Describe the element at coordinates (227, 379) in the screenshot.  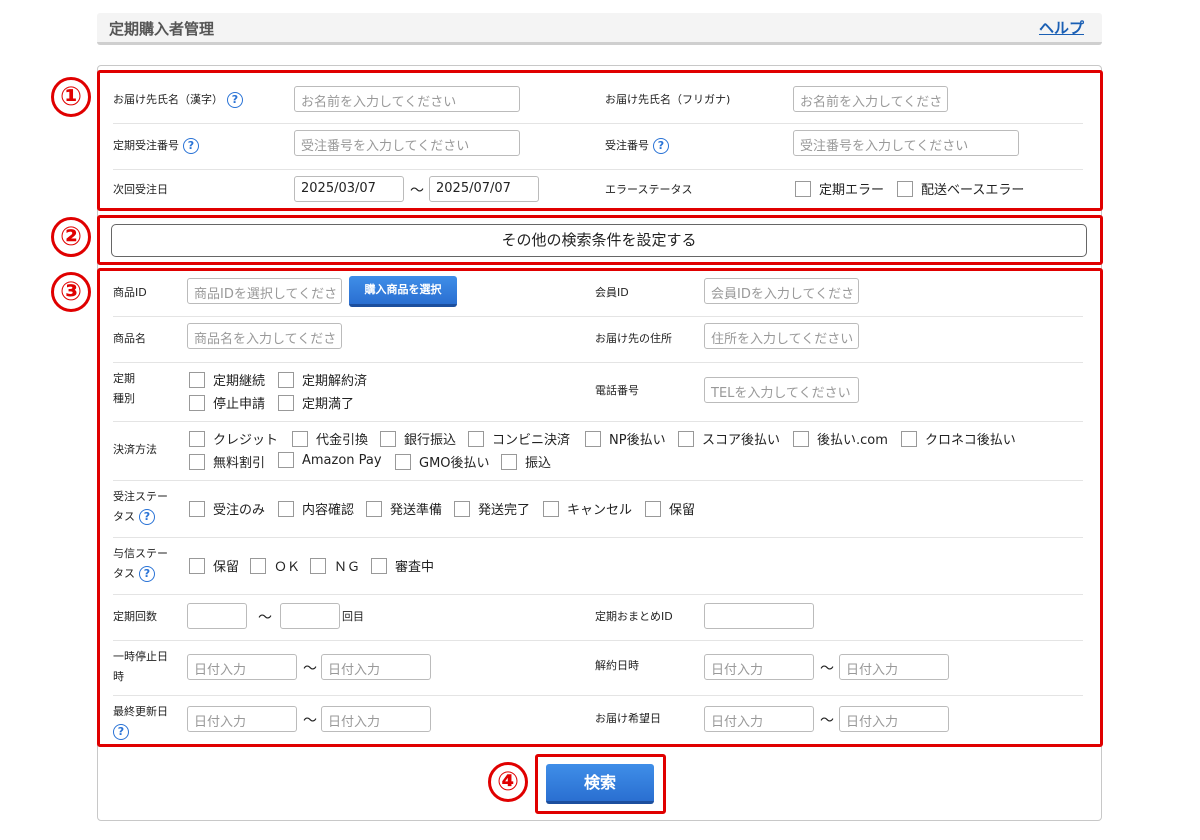
I see `checkbox-sub-continue: 定期継続` at that location.